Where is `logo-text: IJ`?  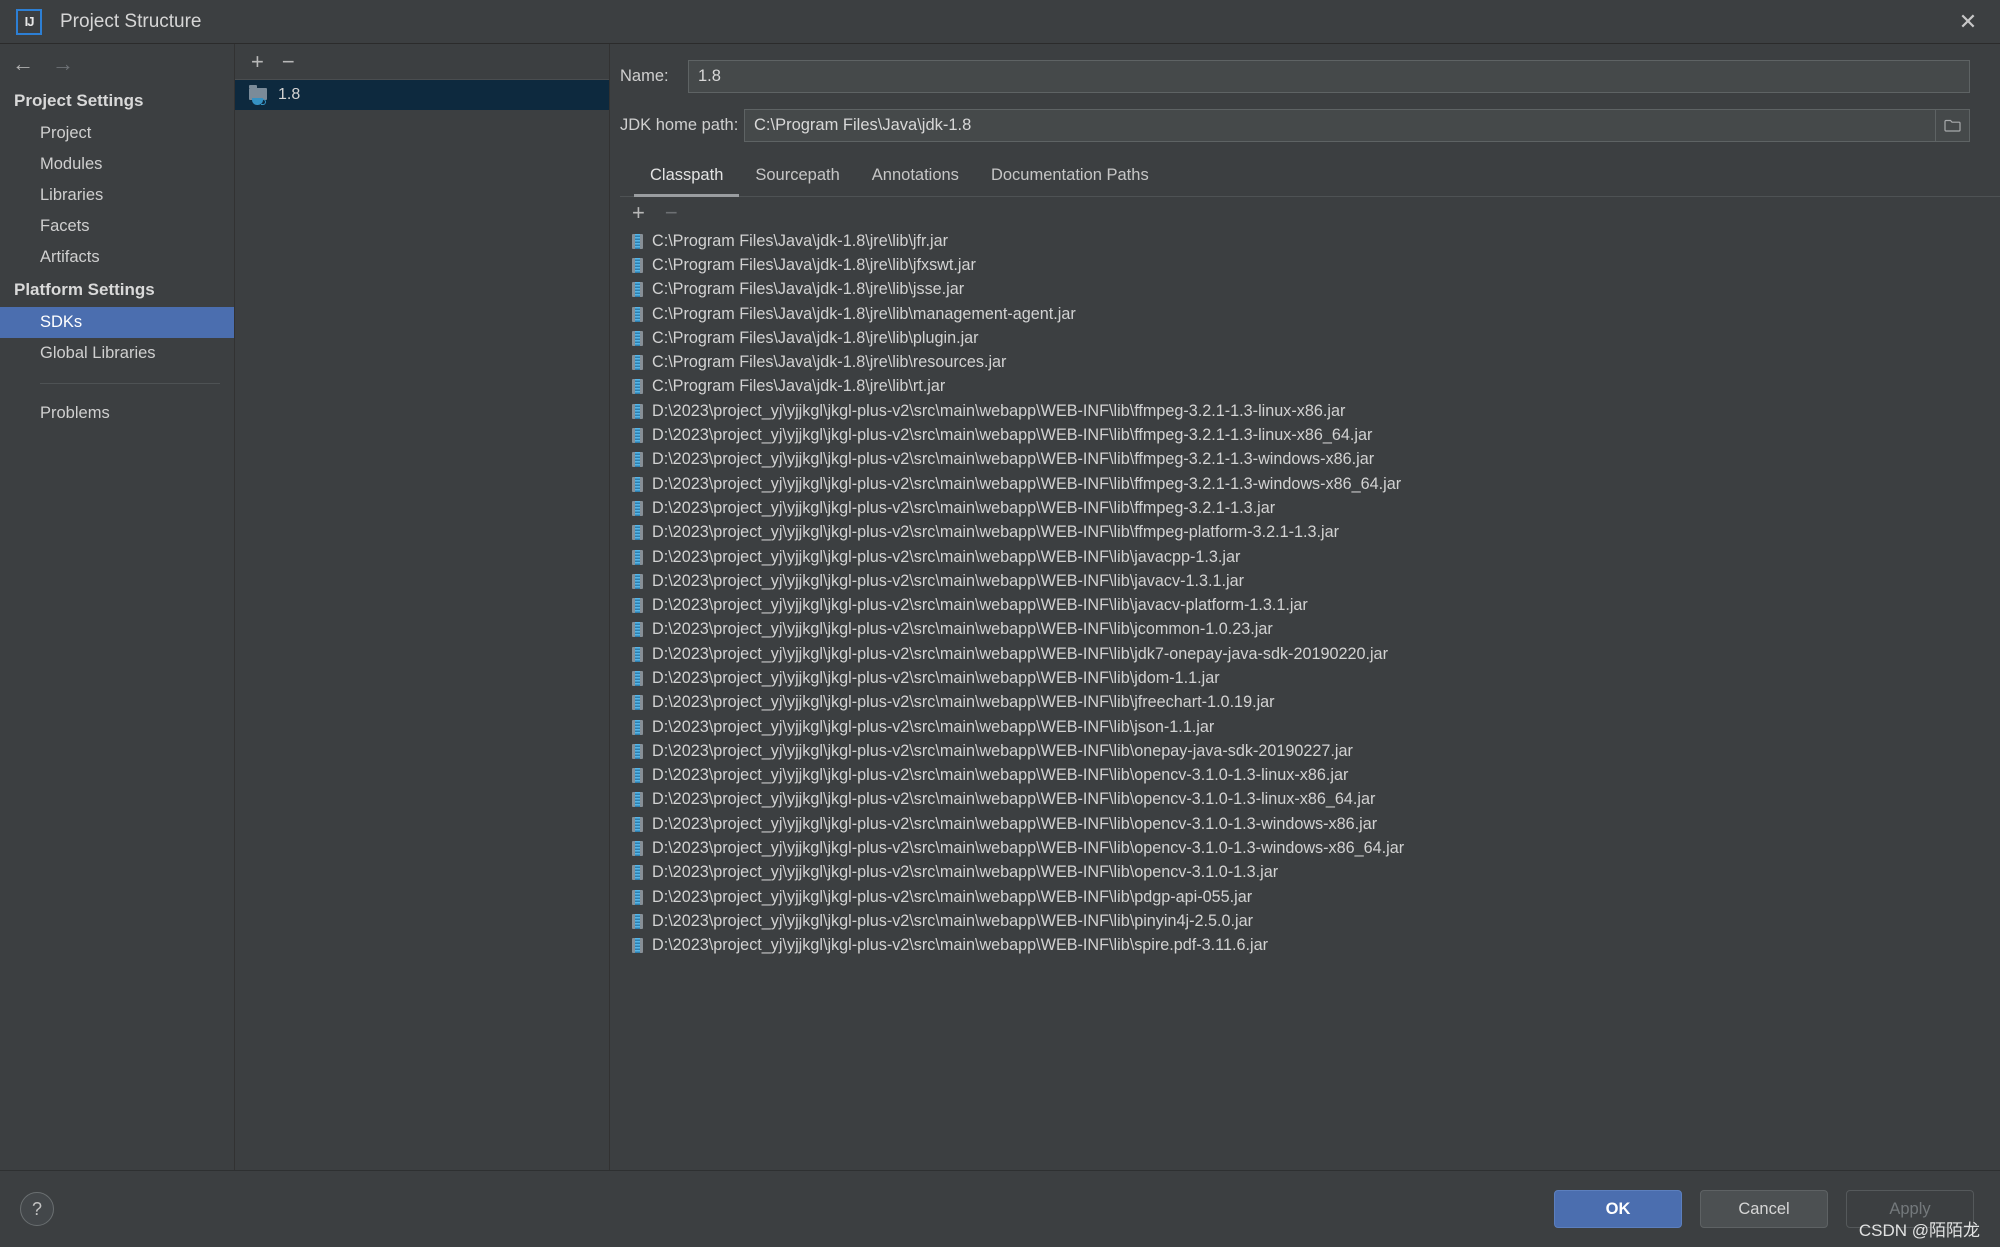 logo-text: IJ is located at coordinates (29, 21).